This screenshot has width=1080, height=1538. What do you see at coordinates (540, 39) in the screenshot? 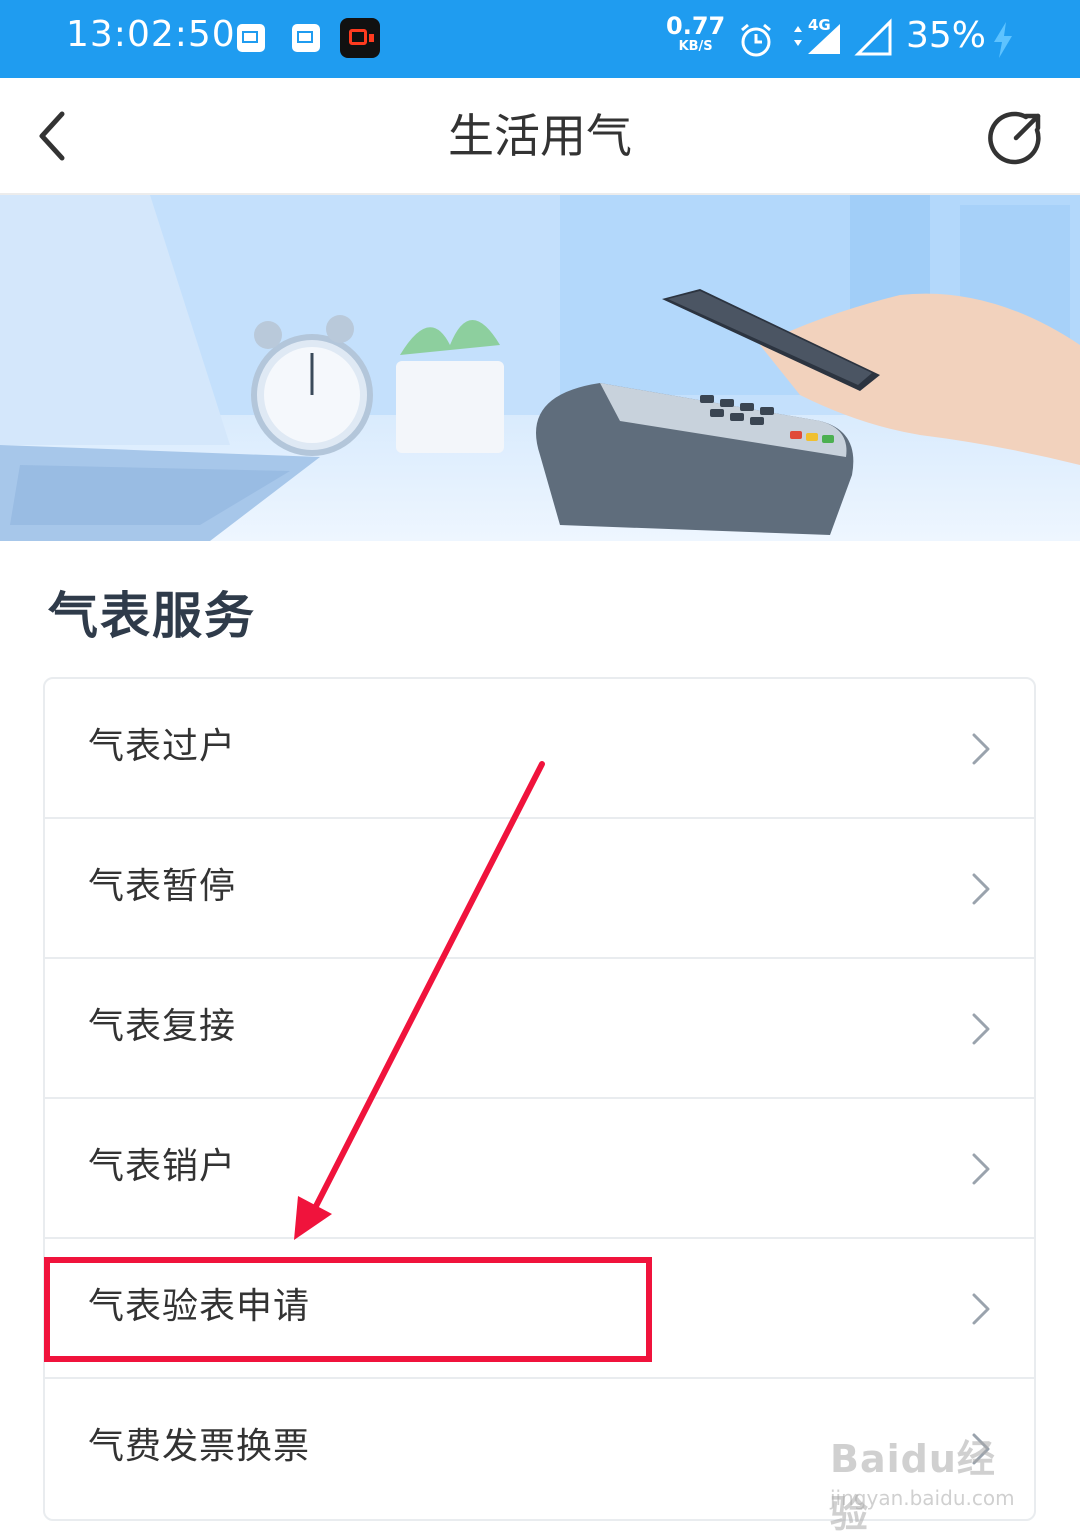
I see `status-bar: 13:02:50 0.77 KB/S 4G 35%` at bounding box center [540, 39].